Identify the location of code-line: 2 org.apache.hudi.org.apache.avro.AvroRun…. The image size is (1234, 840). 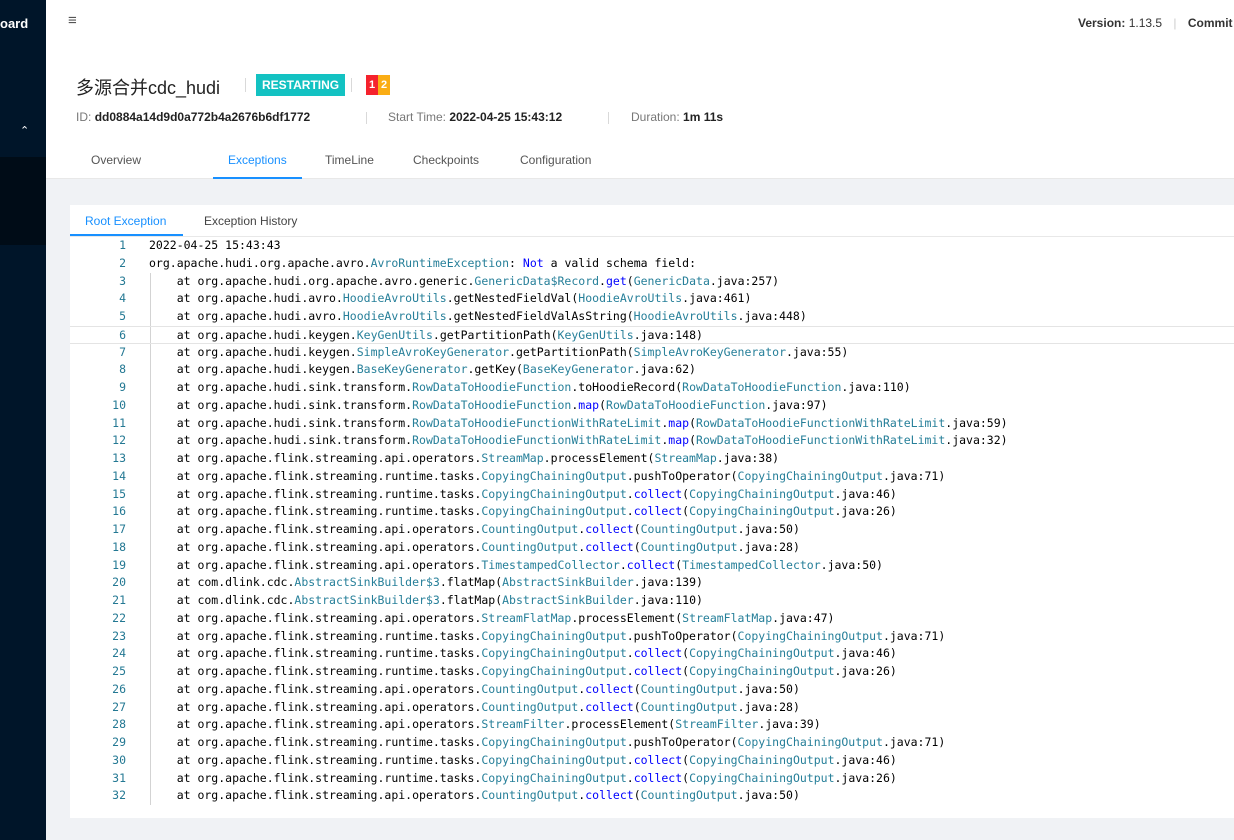
(652, 264).